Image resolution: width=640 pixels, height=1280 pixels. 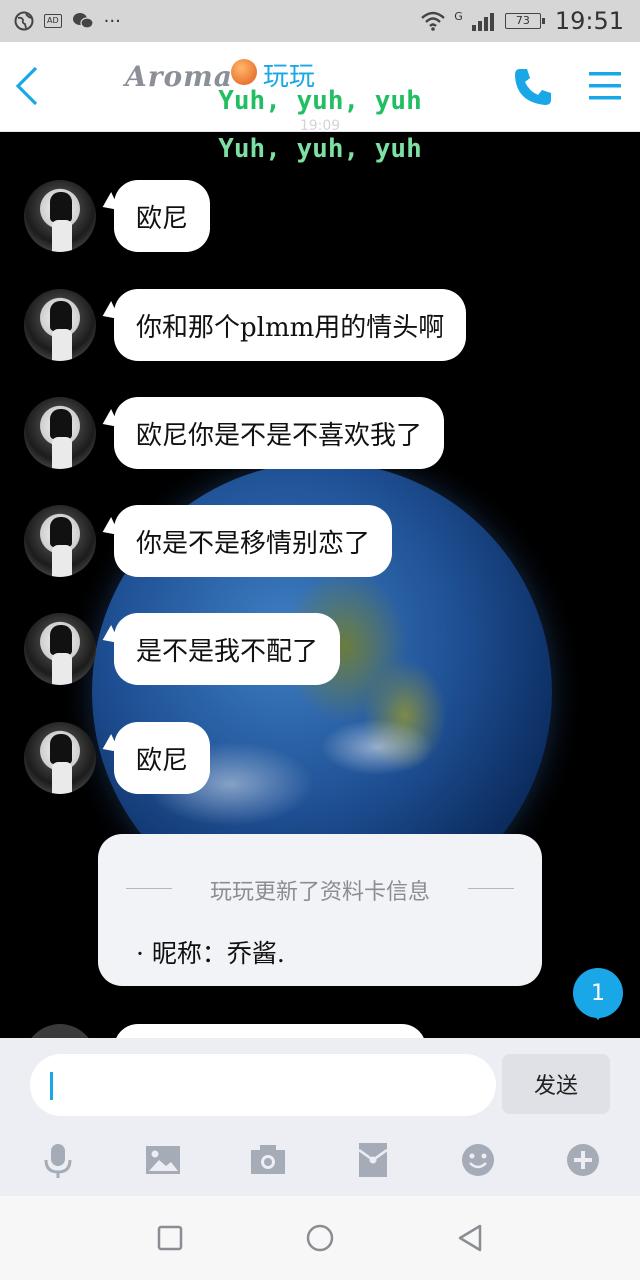 I want to click on battery-level: 73, so click(x=522, y=20).